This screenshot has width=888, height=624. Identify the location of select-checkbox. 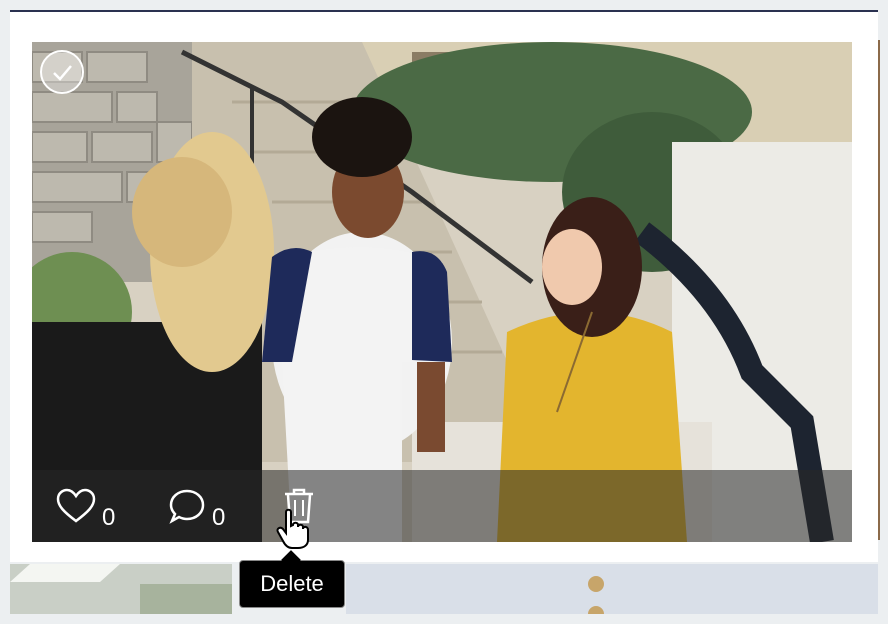
(62, 72).